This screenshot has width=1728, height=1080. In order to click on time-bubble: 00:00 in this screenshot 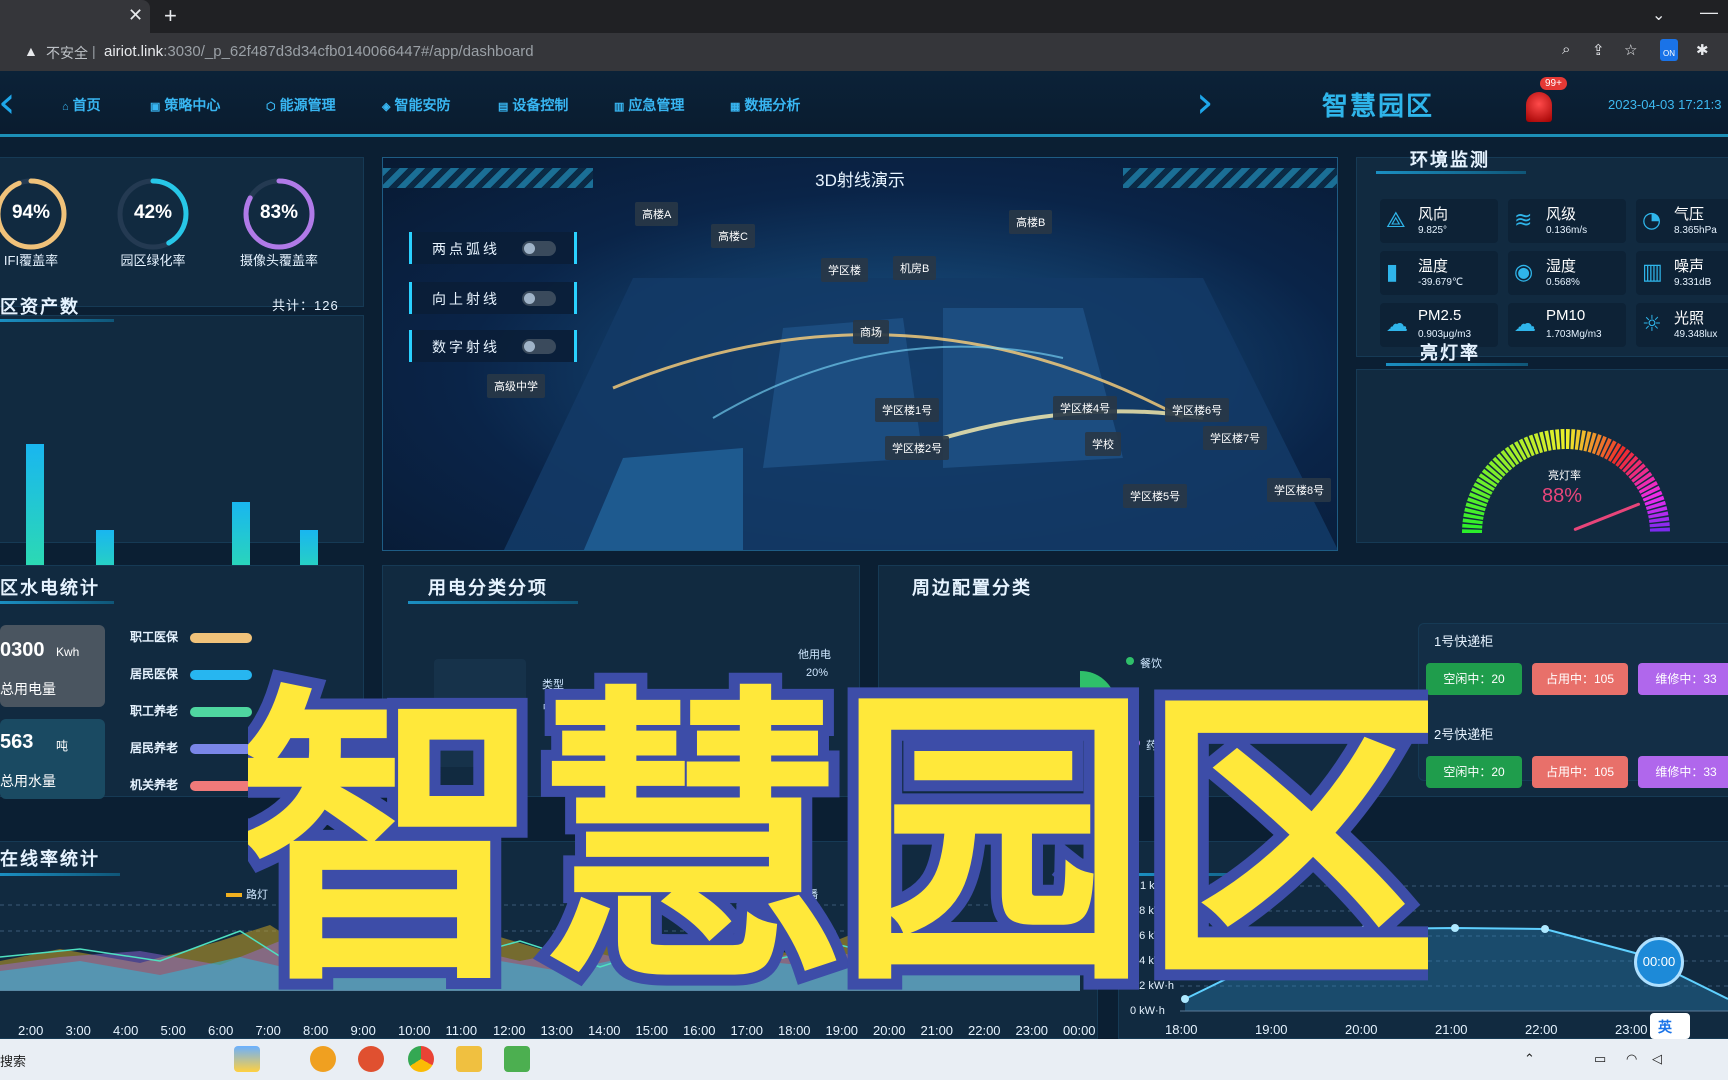, I will do `click(1659, 962)`.